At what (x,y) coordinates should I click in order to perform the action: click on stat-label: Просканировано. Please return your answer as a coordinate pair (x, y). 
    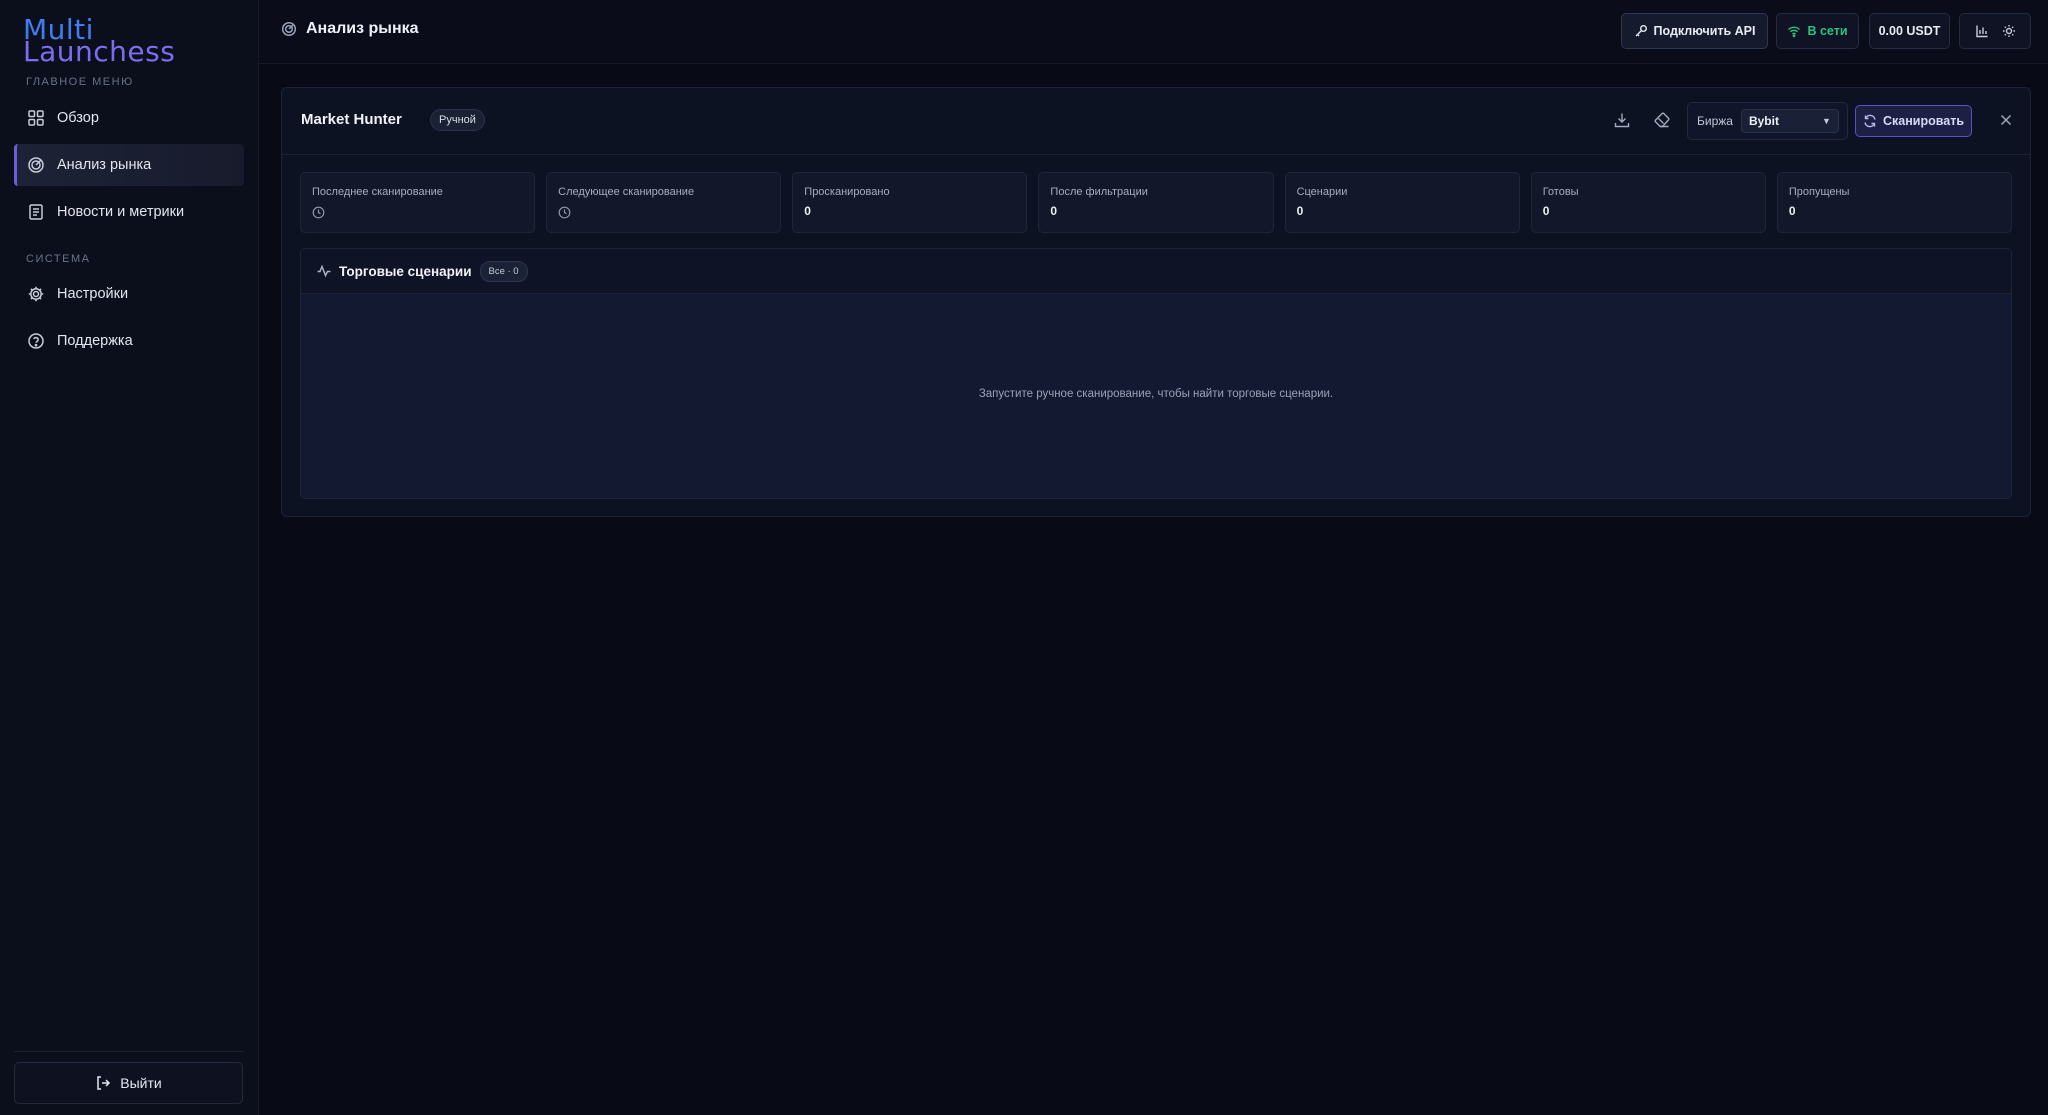
    Looking at the image, I should click on (847, 192).